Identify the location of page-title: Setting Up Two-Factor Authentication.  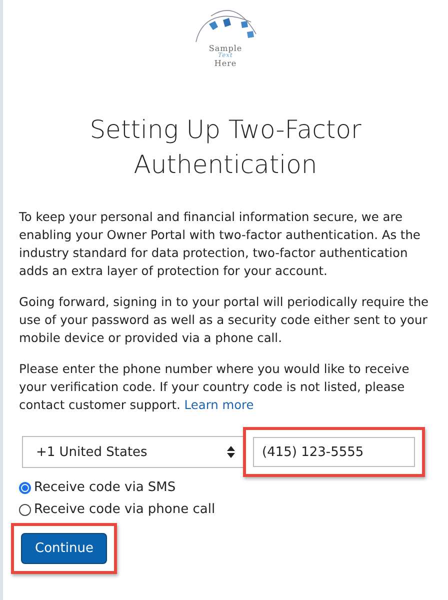
(225, 147).